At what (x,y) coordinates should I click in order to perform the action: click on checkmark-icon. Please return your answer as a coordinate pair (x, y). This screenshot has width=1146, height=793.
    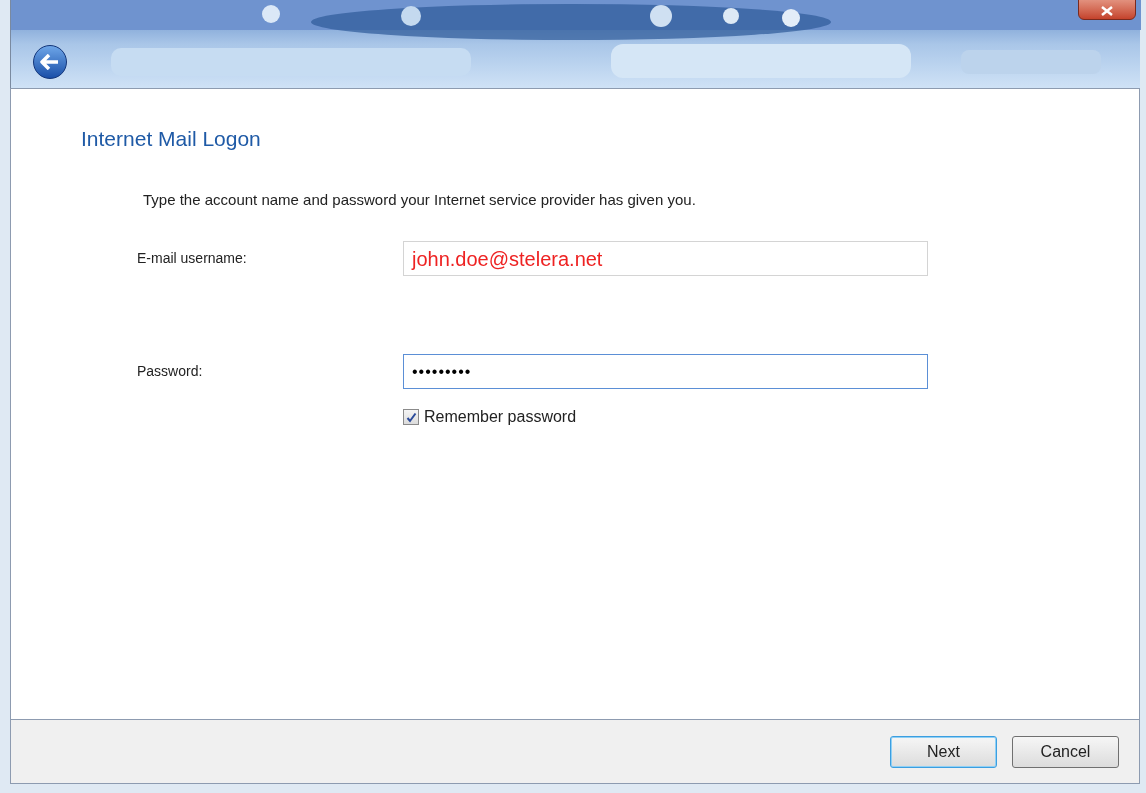
    Looking at the image, I should click on (411, 417).